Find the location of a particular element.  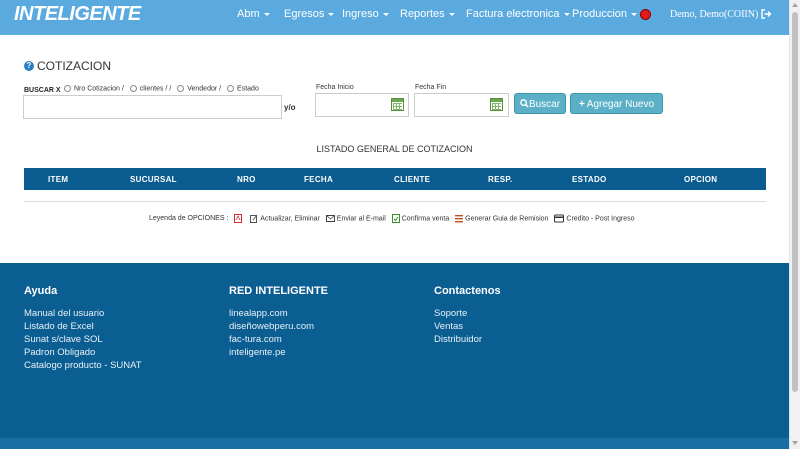

help-circle-icon: ? is located at coordinates (29, 66).